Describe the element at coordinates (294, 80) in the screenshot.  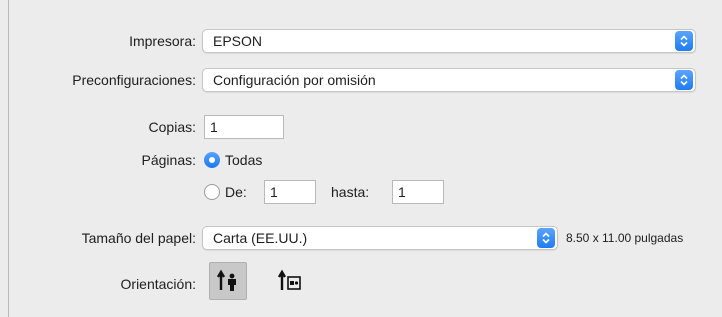
I see `presets-value: Configuración por omisión` at that location.